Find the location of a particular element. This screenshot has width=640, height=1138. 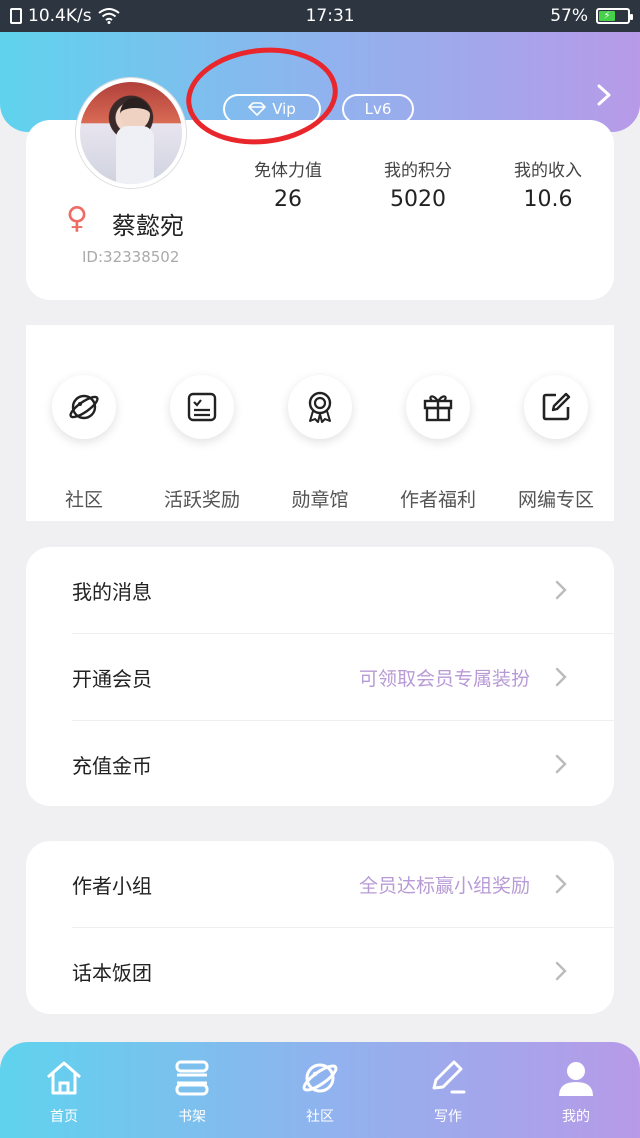

stat-value: 5020 is located at coordinates (418, 199).